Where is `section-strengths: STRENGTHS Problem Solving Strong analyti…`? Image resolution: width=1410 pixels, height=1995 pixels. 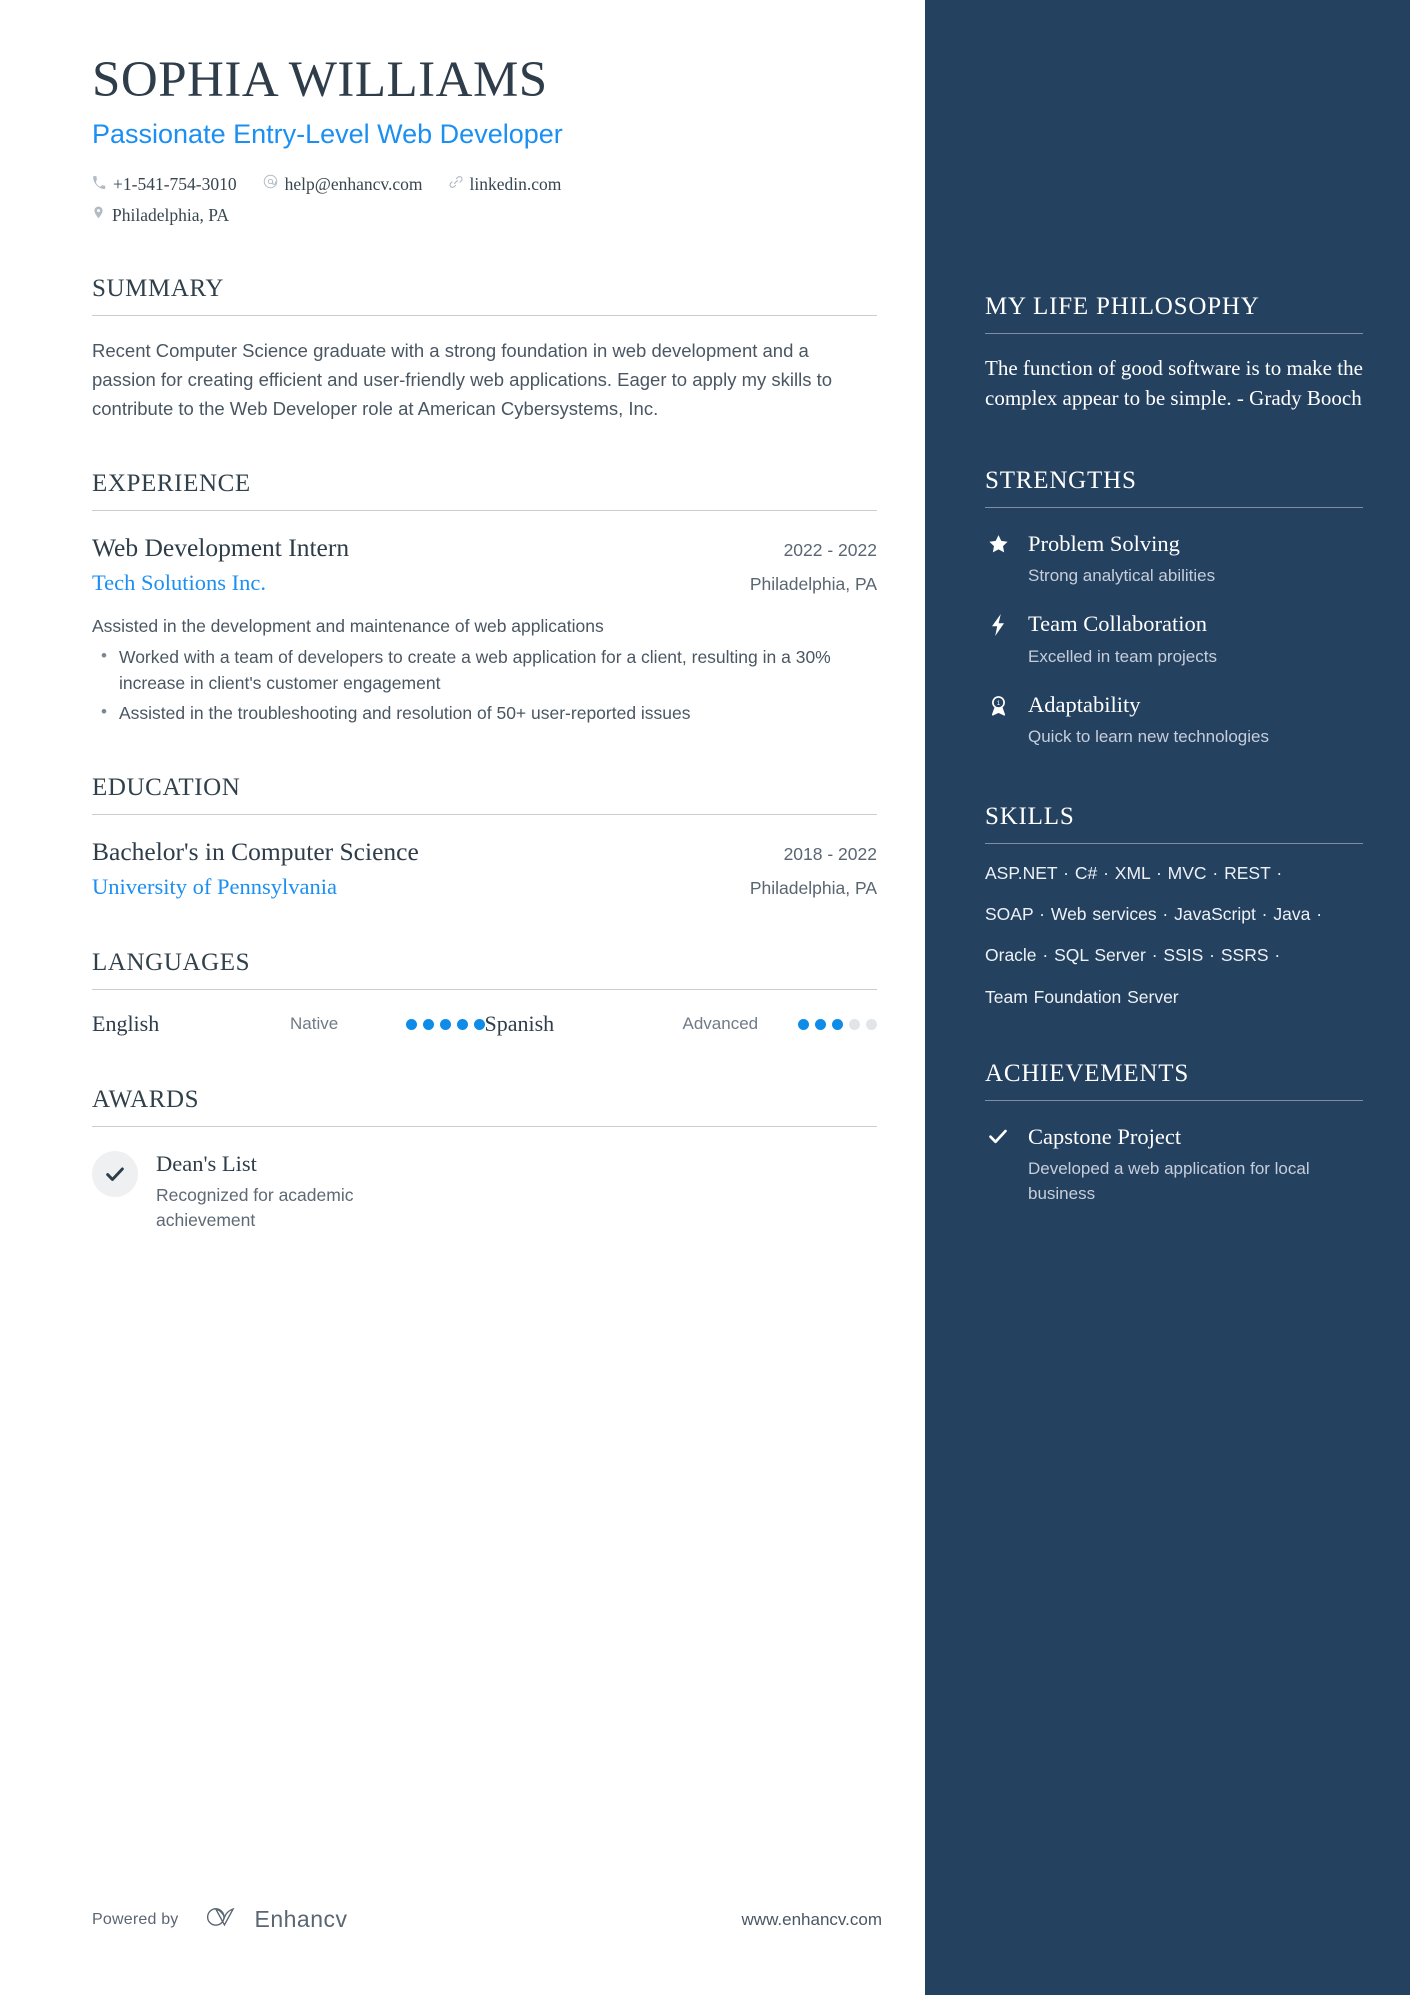 section-strengths: STRENGTHS Problem Solving Strong analyti… is located at coordinates (1174, 608).